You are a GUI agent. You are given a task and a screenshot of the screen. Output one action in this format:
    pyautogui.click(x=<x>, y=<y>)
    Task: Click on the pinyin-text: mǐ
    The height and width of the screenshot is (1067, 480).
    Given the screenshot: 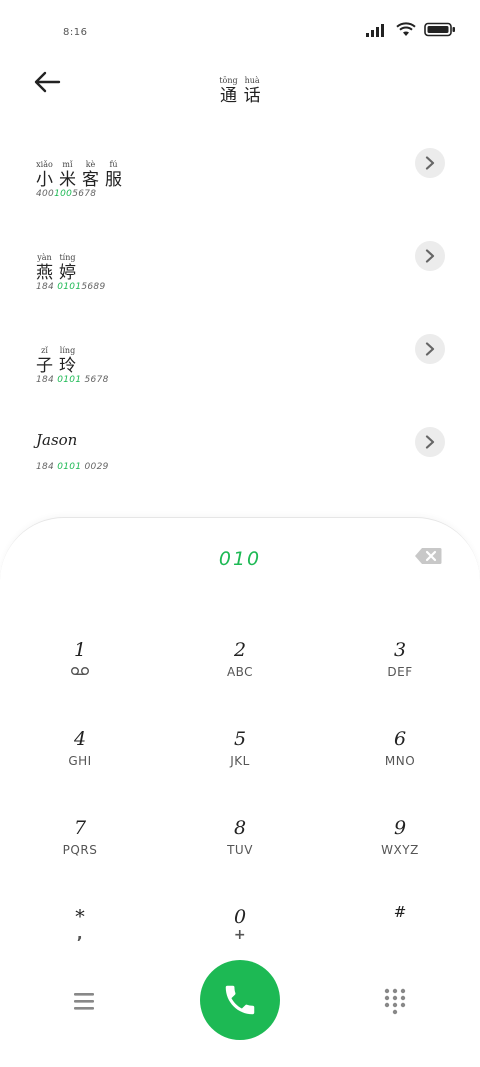 What is the action you would take?
    pyautogui.click(x=67, y=164)
    